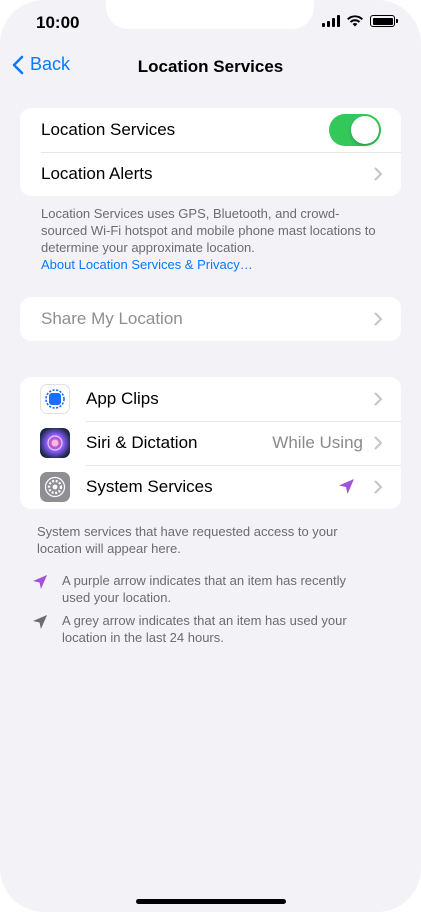 The image size is (421, 912). What do you see at coordinates (317, 442) in the screenshot?
I see `siri-dictation-value: While Using` at bounding box center [317, 442].